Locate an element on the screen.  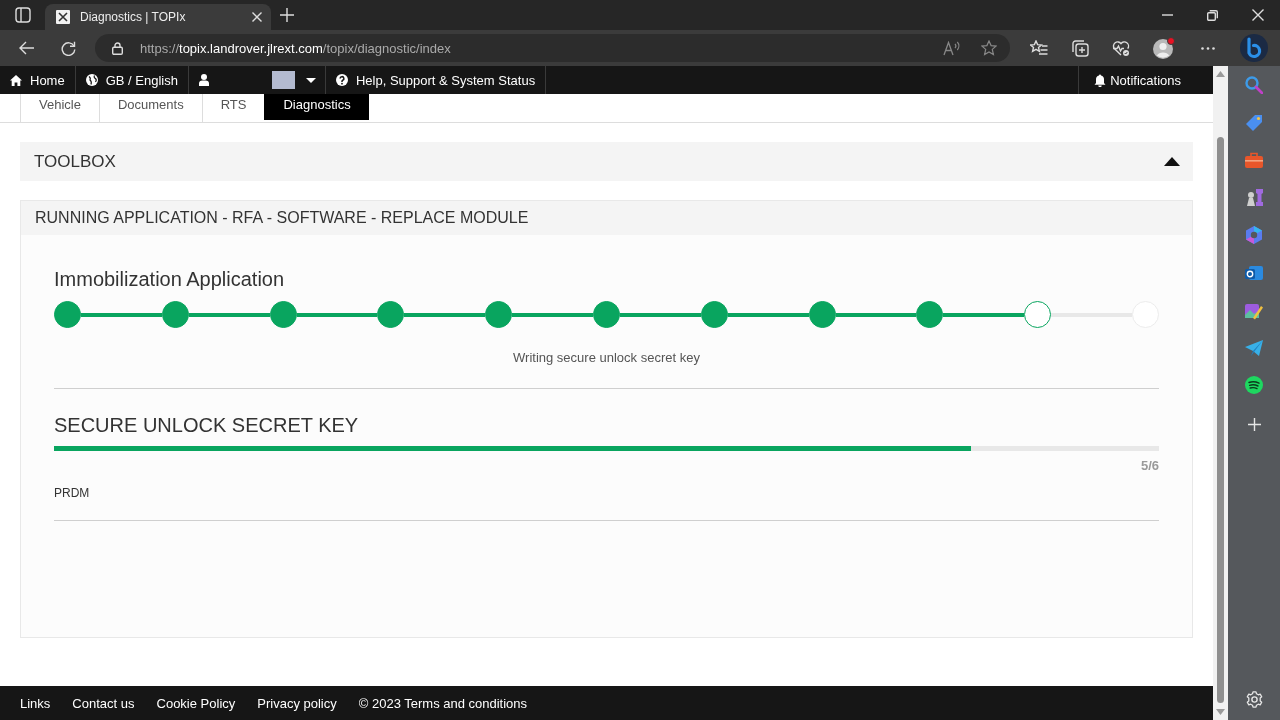
toolbox-title: TOOLBOX is located at coordinates (75, 161).